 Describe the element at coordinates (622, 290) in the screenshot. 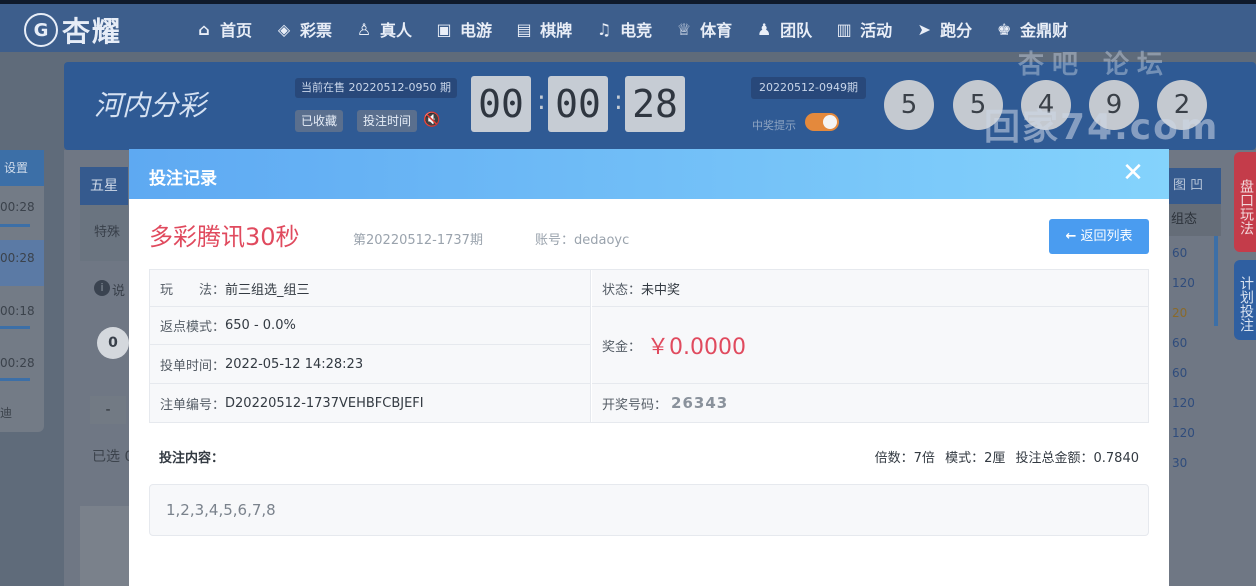

I see `status-label: 状态：` at that location.